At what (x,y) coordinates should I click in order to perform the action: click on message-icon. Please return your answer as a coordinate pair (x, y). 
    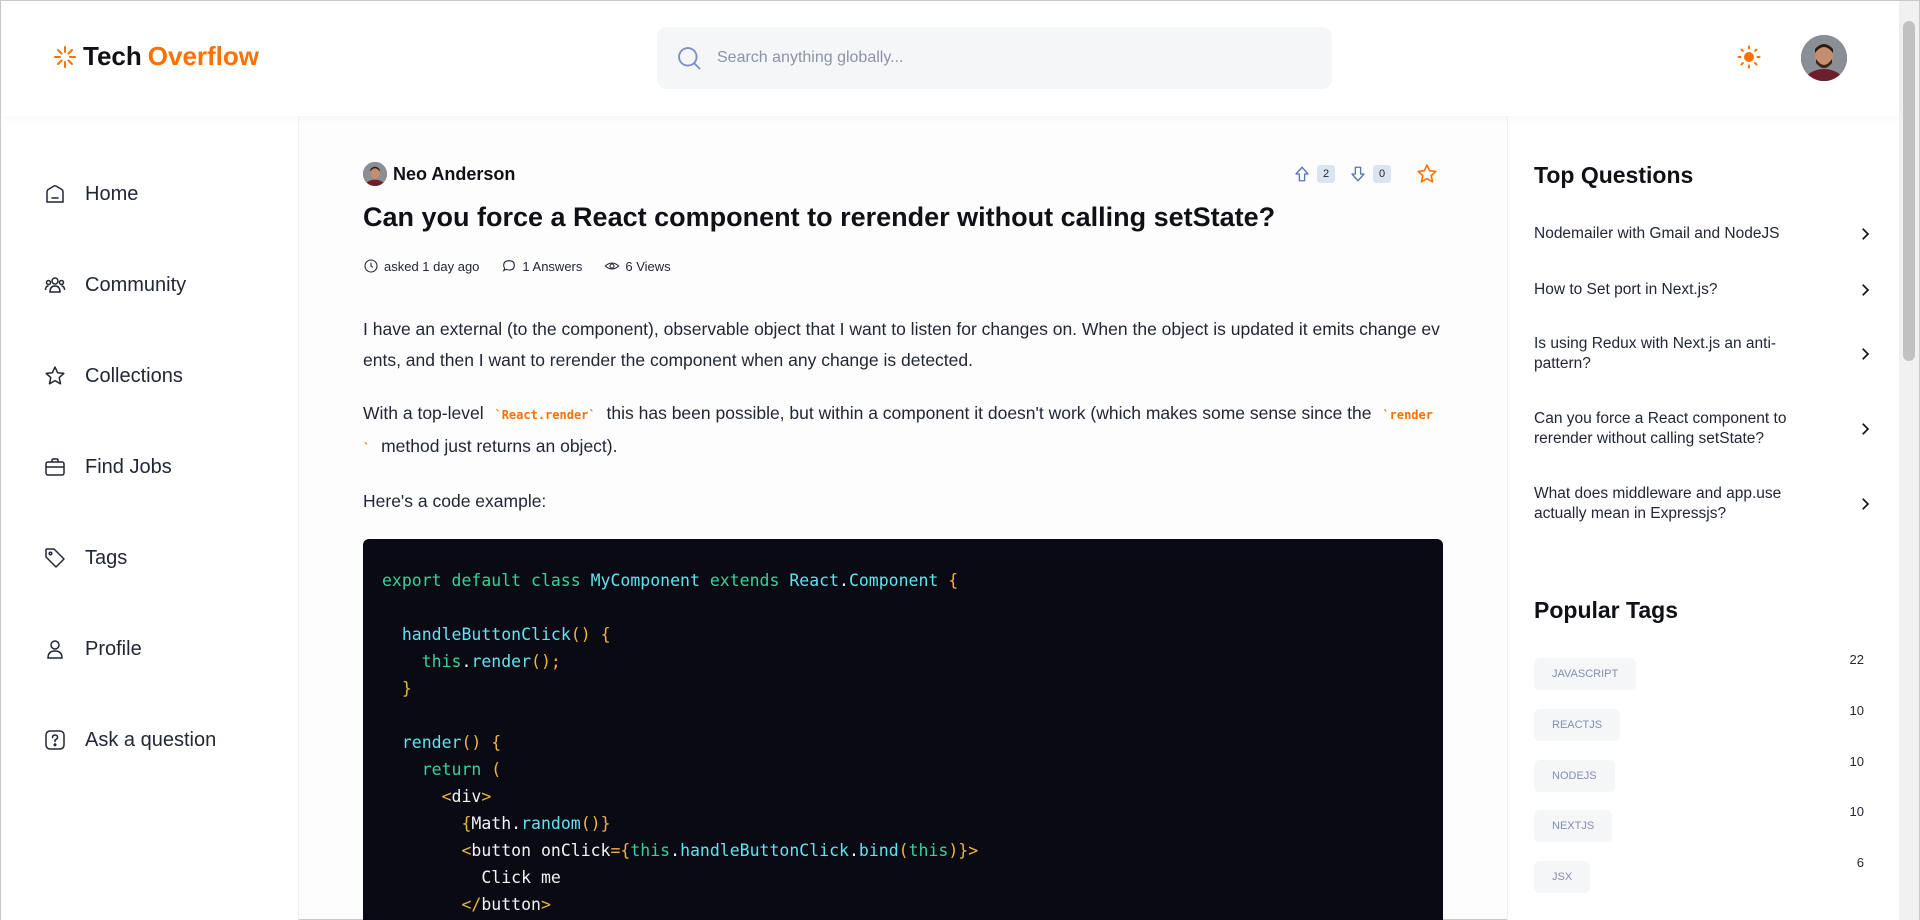
    Looking at the image, I should click on (509, 266).